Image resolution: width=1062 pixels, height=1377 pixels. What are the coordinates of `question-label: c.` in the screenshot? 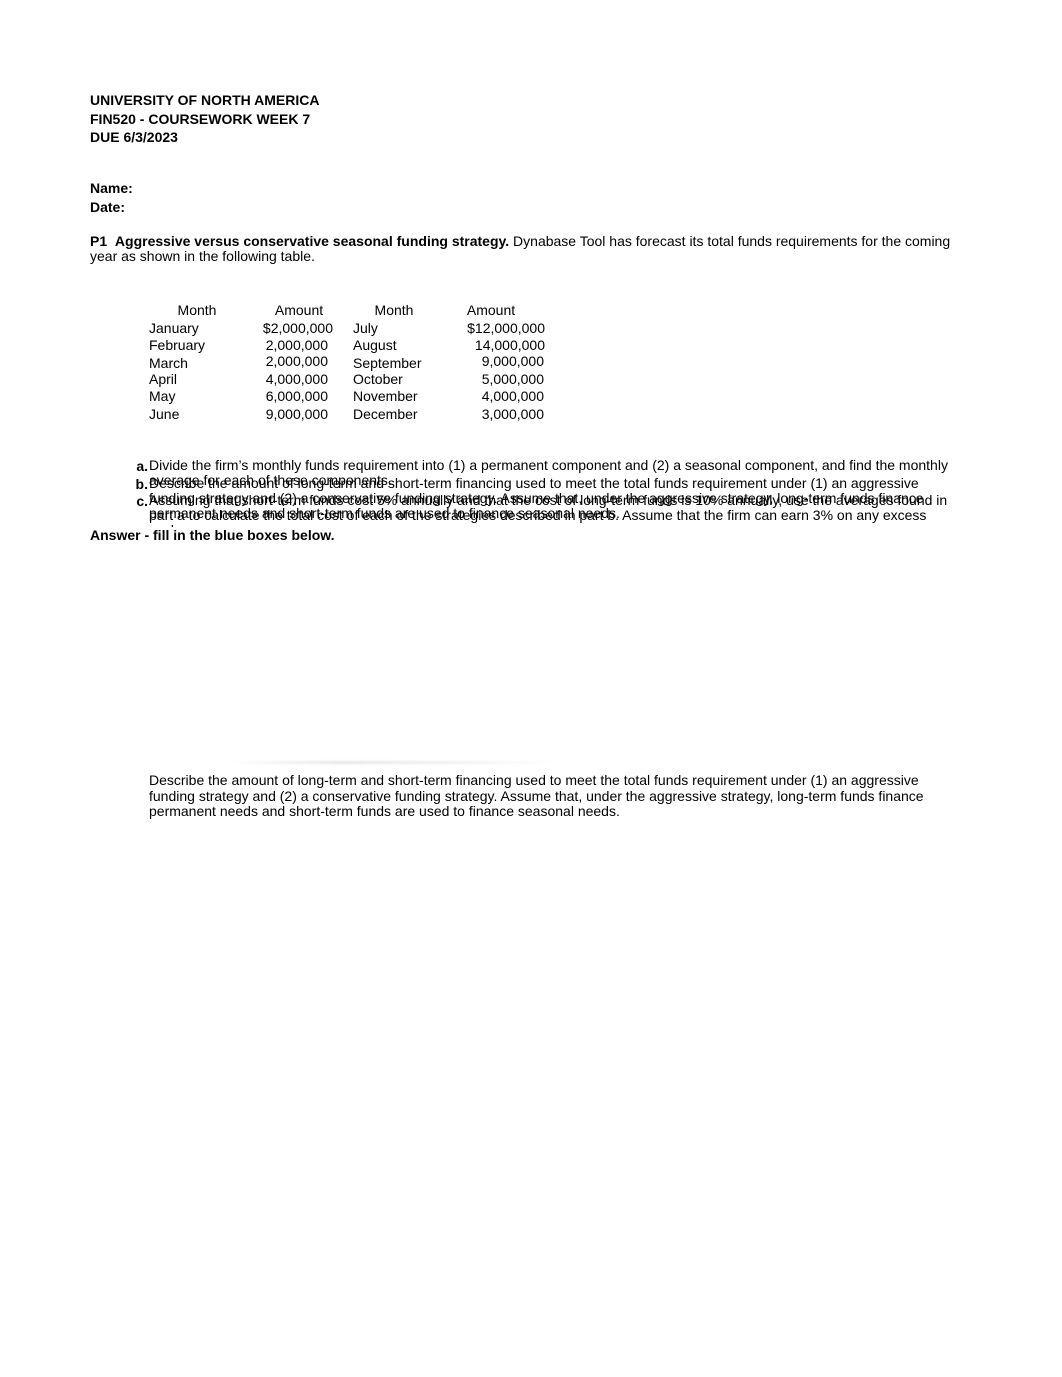 It's located at (142, 501).